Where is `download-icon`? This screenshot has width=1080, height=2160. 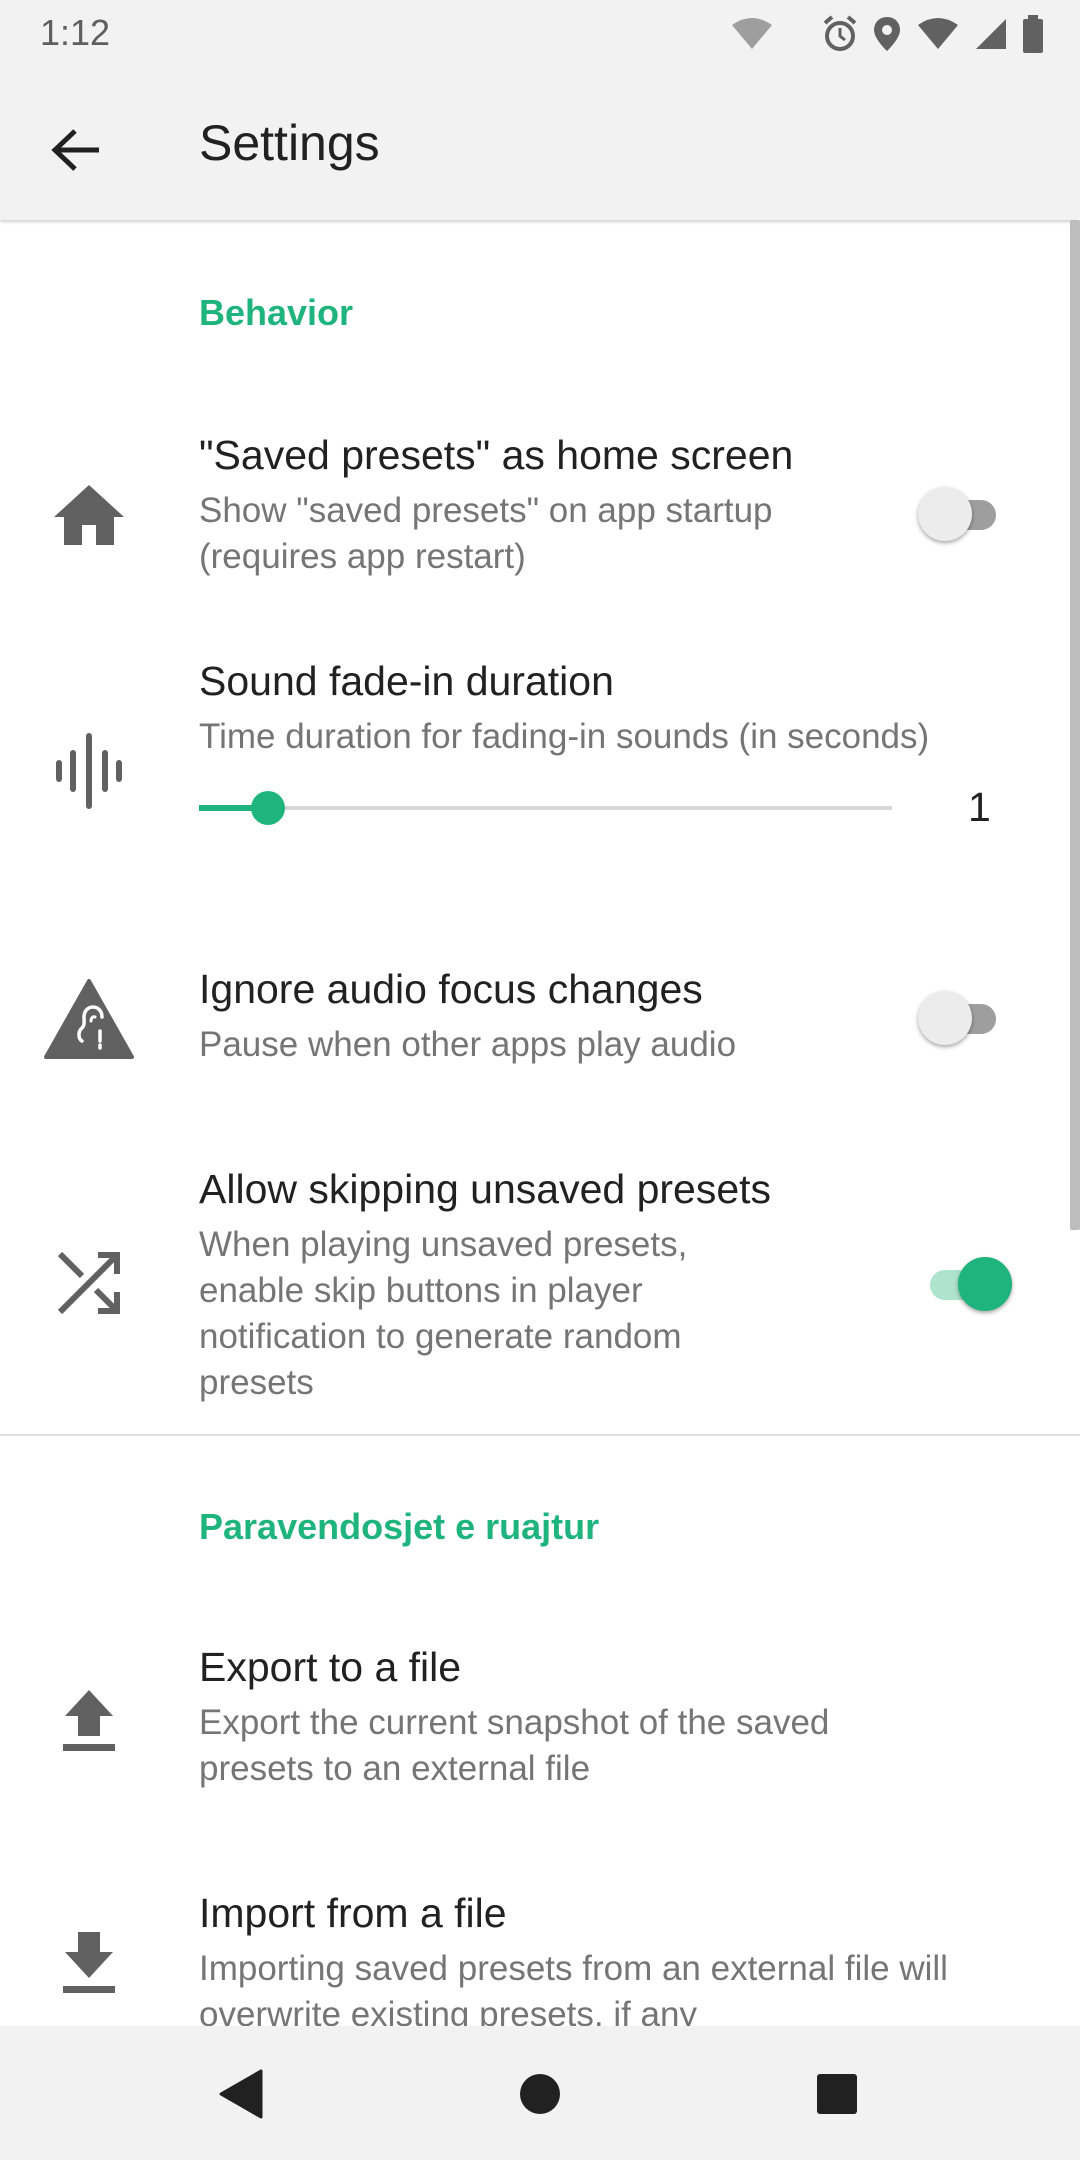 download-icon is located at coordinates (89, 1963).